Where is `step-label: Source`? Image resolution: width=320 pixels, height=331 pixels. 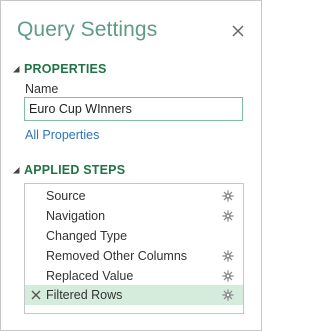
step-label: Source is located at coordinates (66, 196).